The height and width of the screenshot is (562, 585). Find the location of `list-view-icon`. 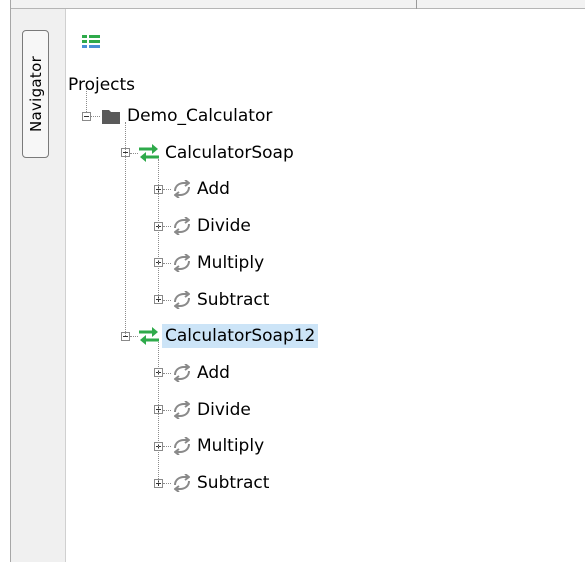

list-view-icon is located at coordinates (91, 40).